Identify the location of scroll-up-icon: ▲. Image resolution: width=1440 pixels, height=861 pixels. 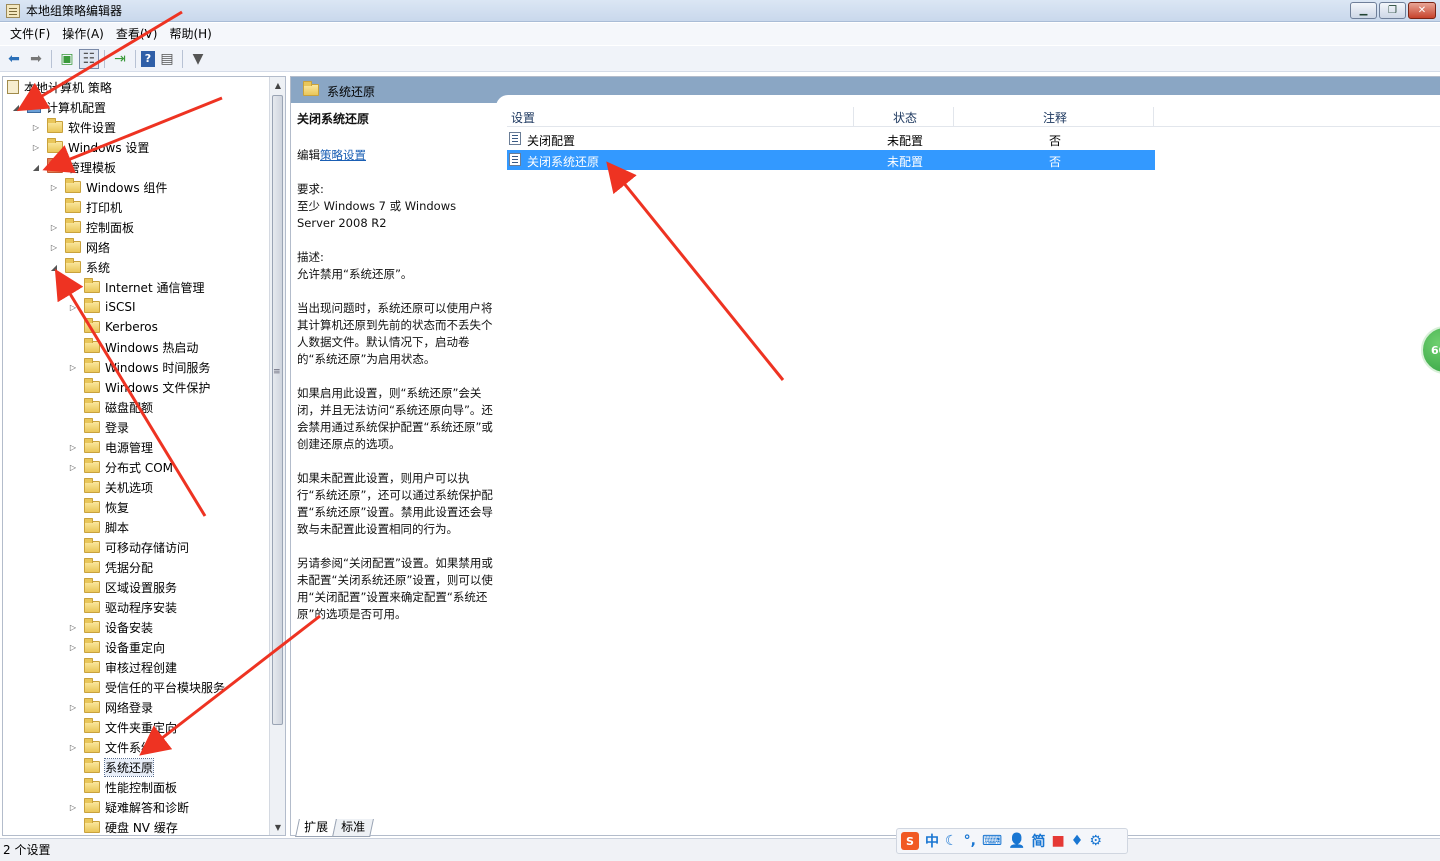
(277, 85).